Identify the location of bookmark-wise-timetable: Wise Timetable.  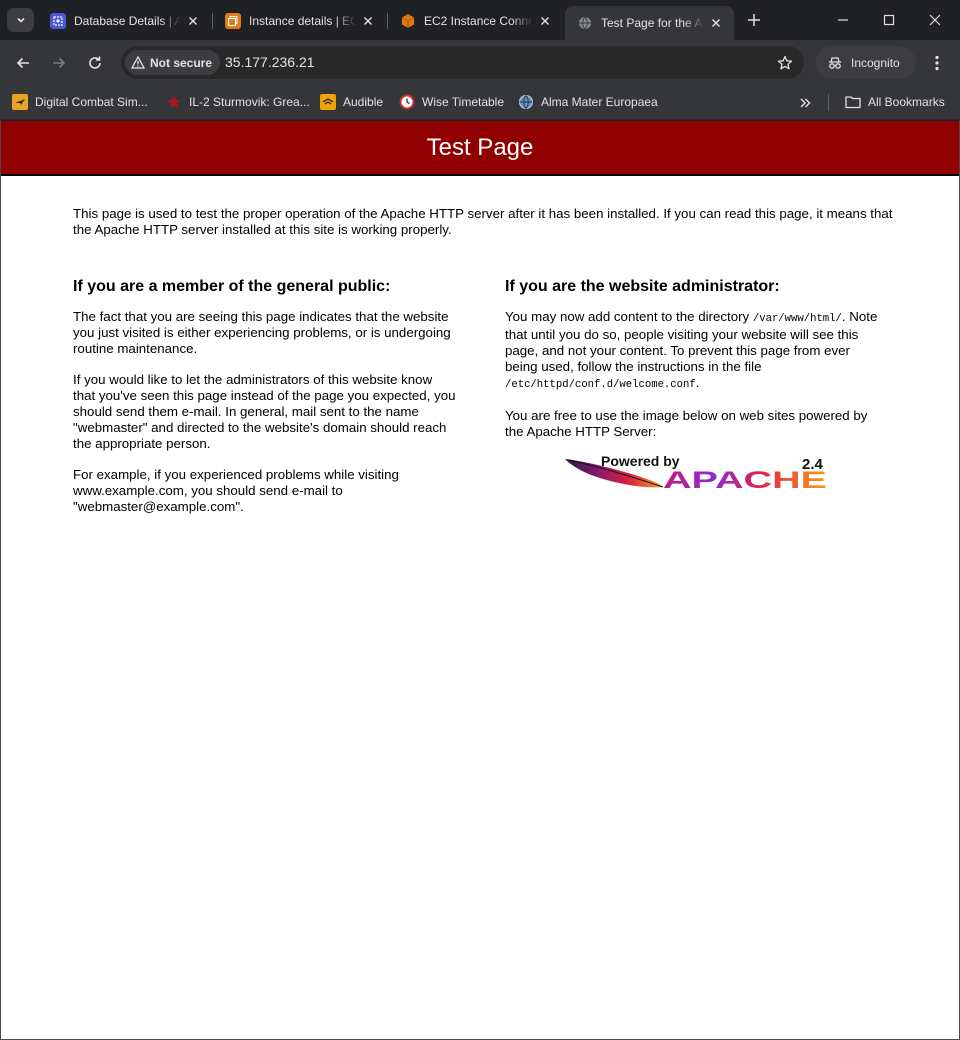
(451, 102).